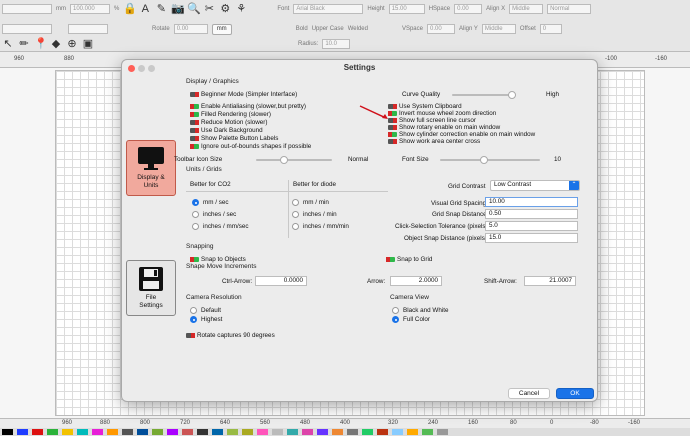 The image size is (690, 436). Describe the element at coordinates (416, 281) in the screenshot. I see `arrow-input: 2.0000` at that location.